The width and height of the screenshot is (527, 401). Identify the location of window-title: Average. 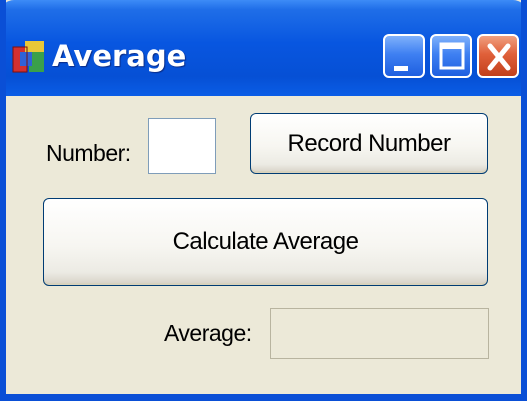
(119, 56).